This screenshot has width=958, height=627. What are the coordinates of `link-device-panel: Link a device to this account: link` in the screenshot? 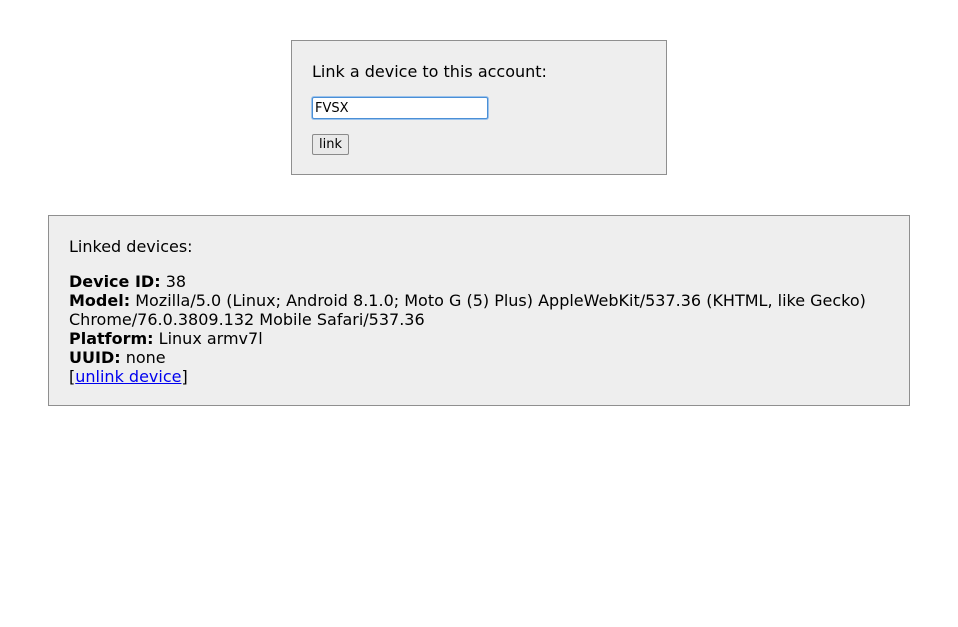 It's located at (479, 107).